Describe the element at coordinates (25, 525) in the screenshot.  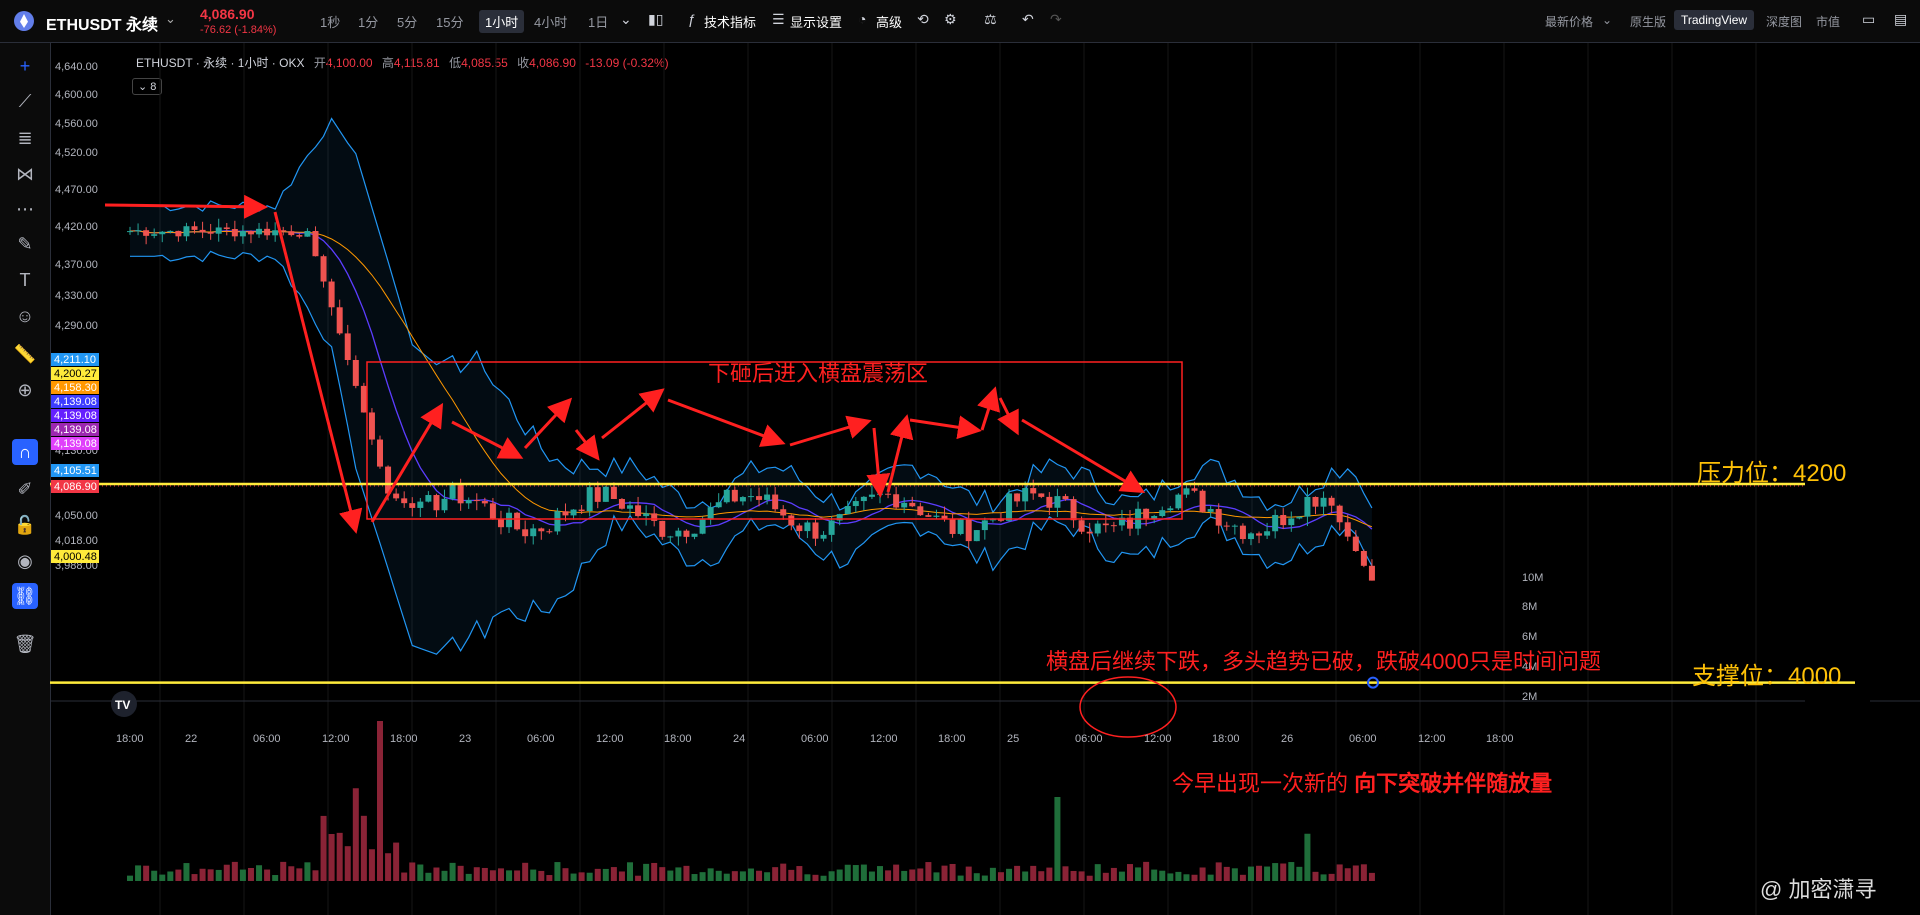
I see `lock-icon: 🔓` at that location.